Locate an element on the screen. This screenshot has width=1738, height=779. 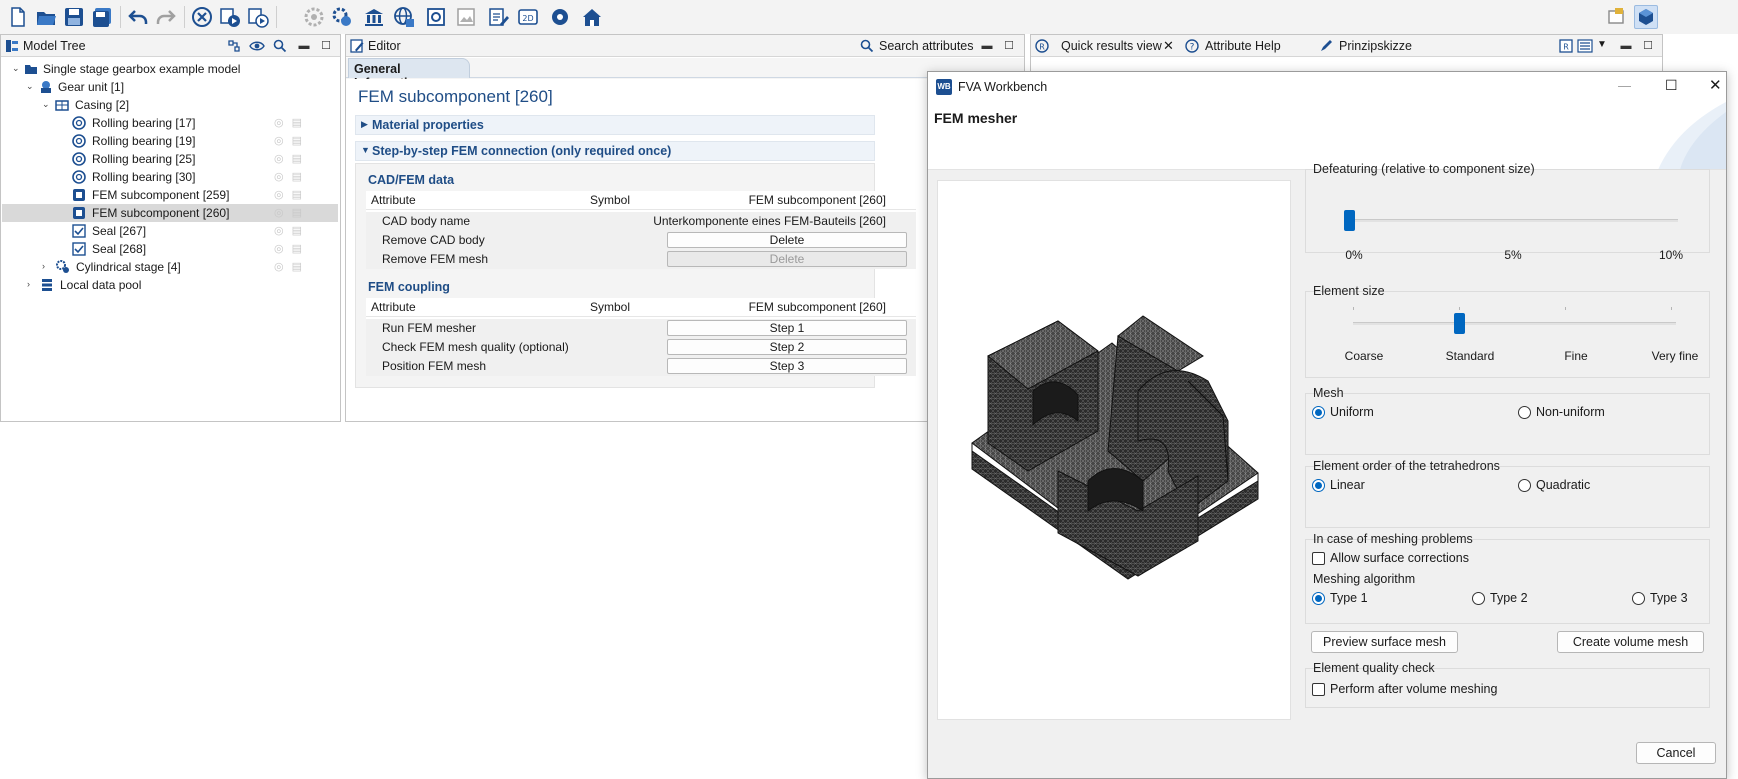
allow-surface-corrections-label: Allow surface corrections is located at coordinates (1399, 558).